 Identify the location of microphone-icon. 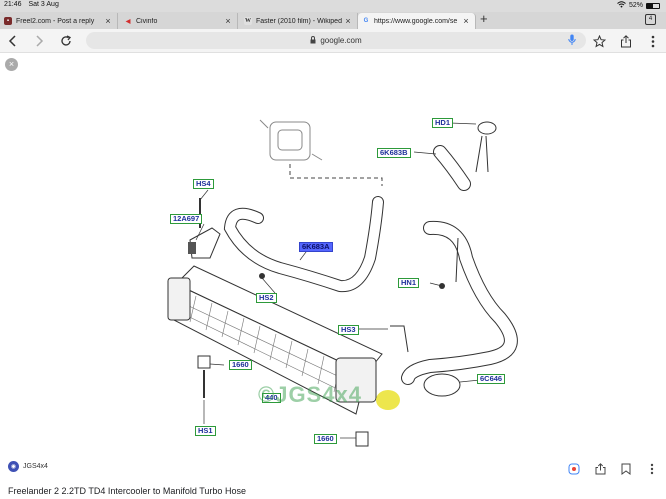
(572, 41).